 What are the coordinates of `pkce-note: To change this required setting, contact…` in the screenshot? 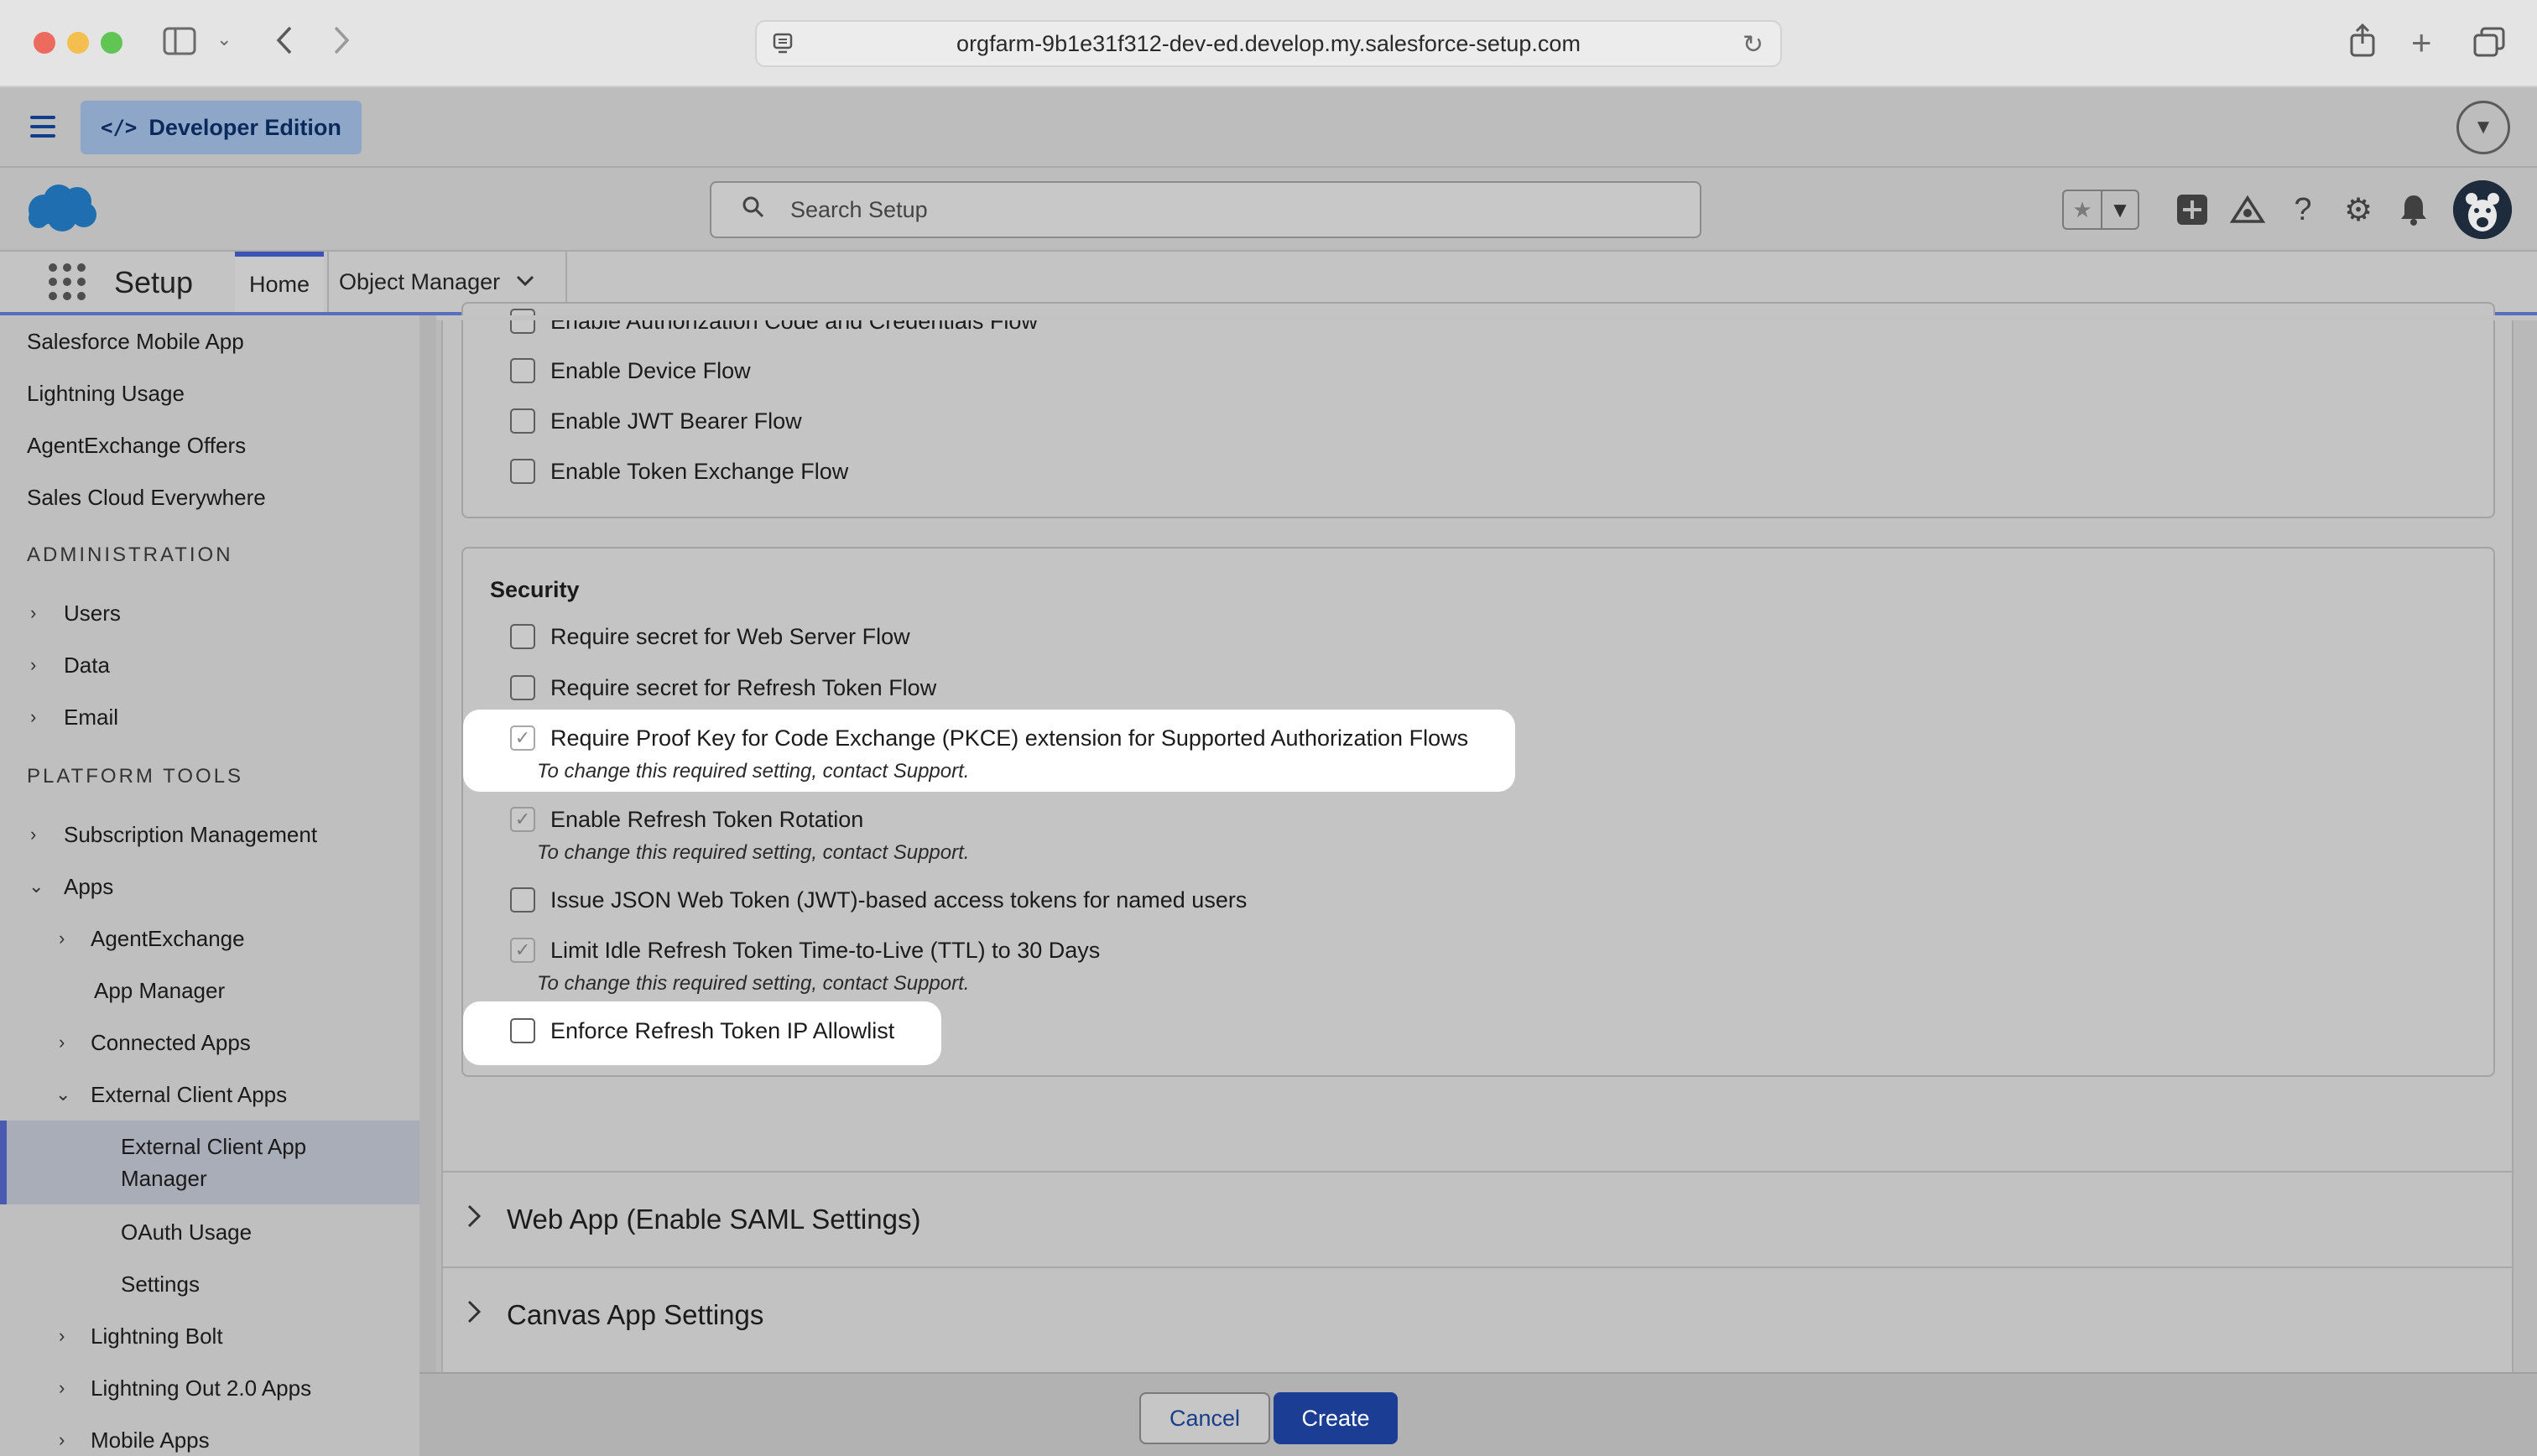 It's located at (753, 771).